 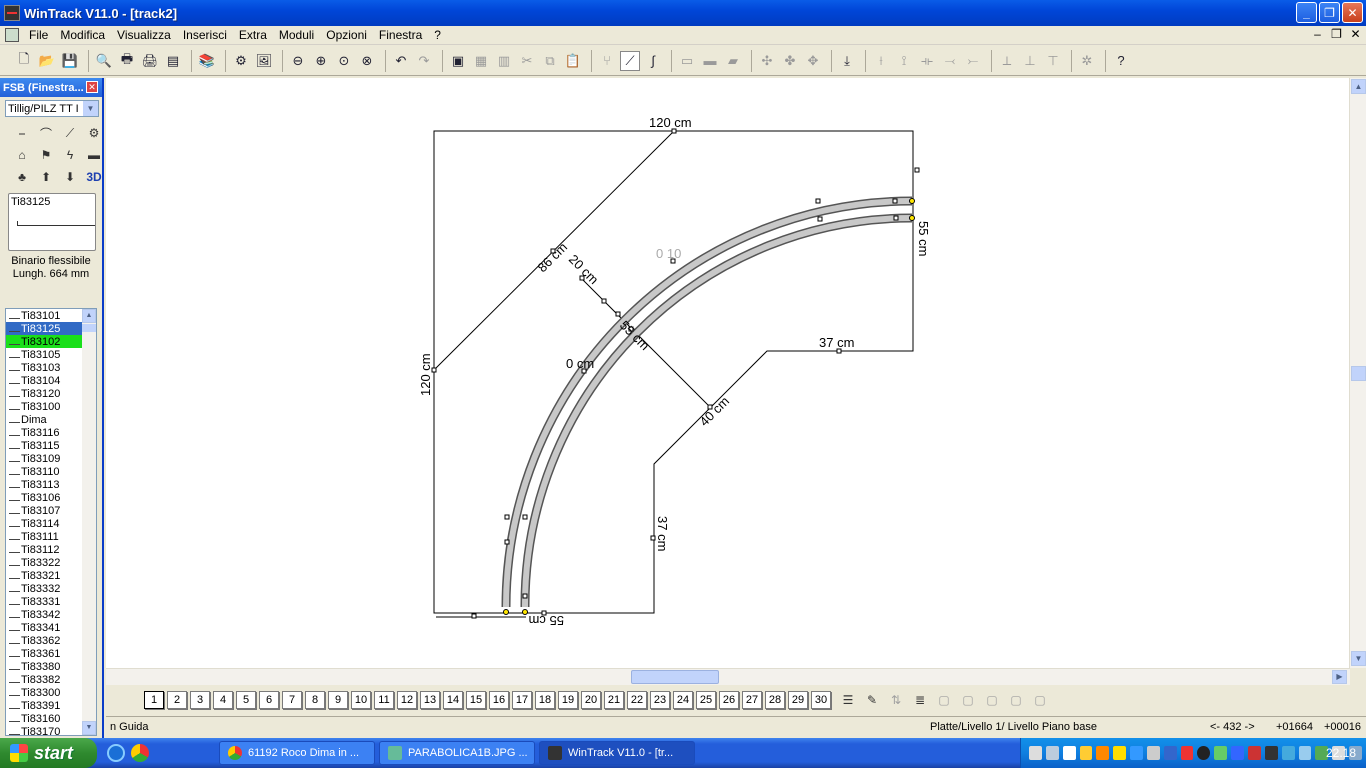 I want to click on parameters-icon: ⚙, so click(x=241, y=61).